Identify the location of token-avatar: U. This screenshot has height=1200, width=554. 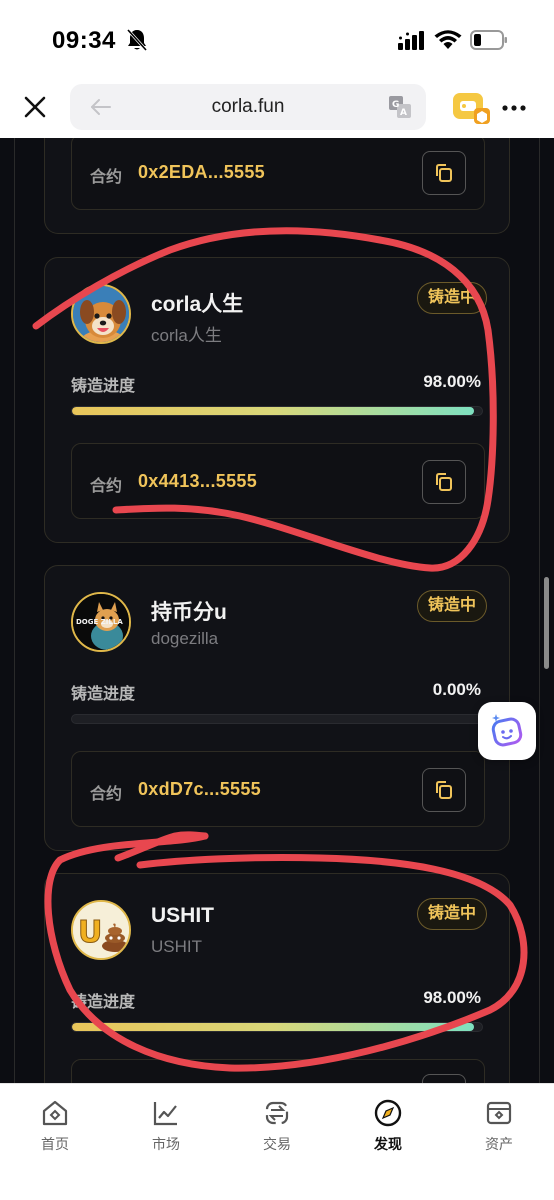
(101, 930).